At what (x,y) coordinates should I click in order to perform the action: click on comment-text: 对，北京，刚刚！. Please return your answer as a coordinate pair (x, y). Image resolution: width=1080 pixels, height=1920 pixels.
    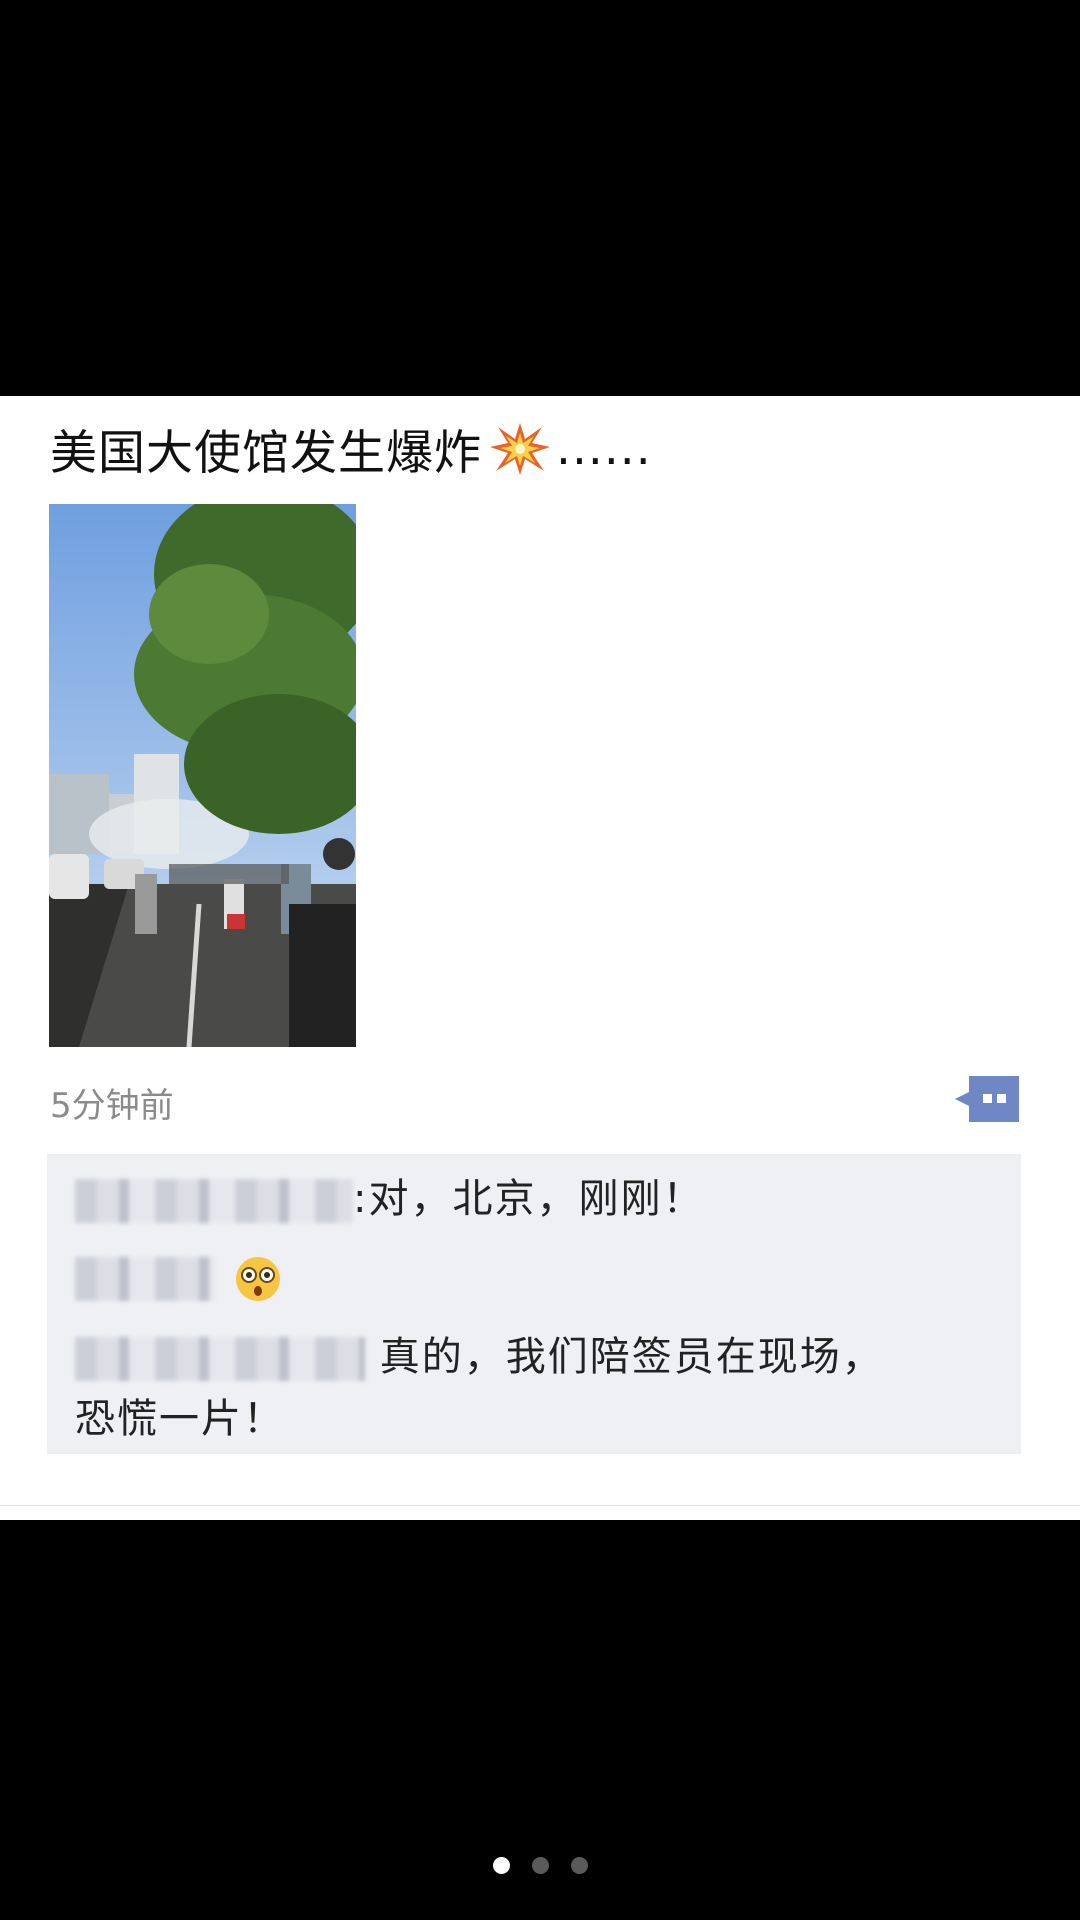
    Looking at the image, I should click on (536, 1199).